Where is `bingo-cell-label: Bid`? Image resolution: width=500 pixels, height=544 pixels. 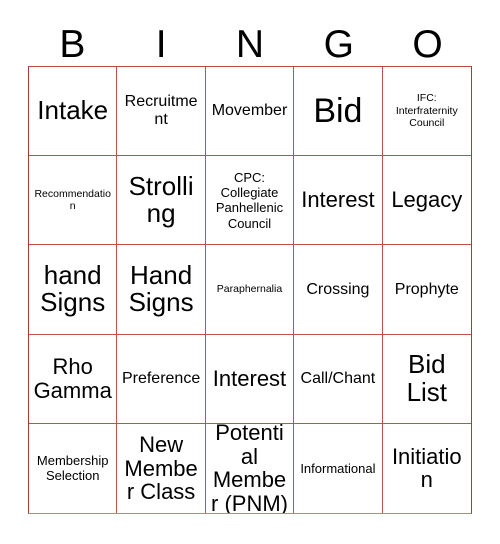 bingo-cell-label: Bid is located at coordinates (338, 110).